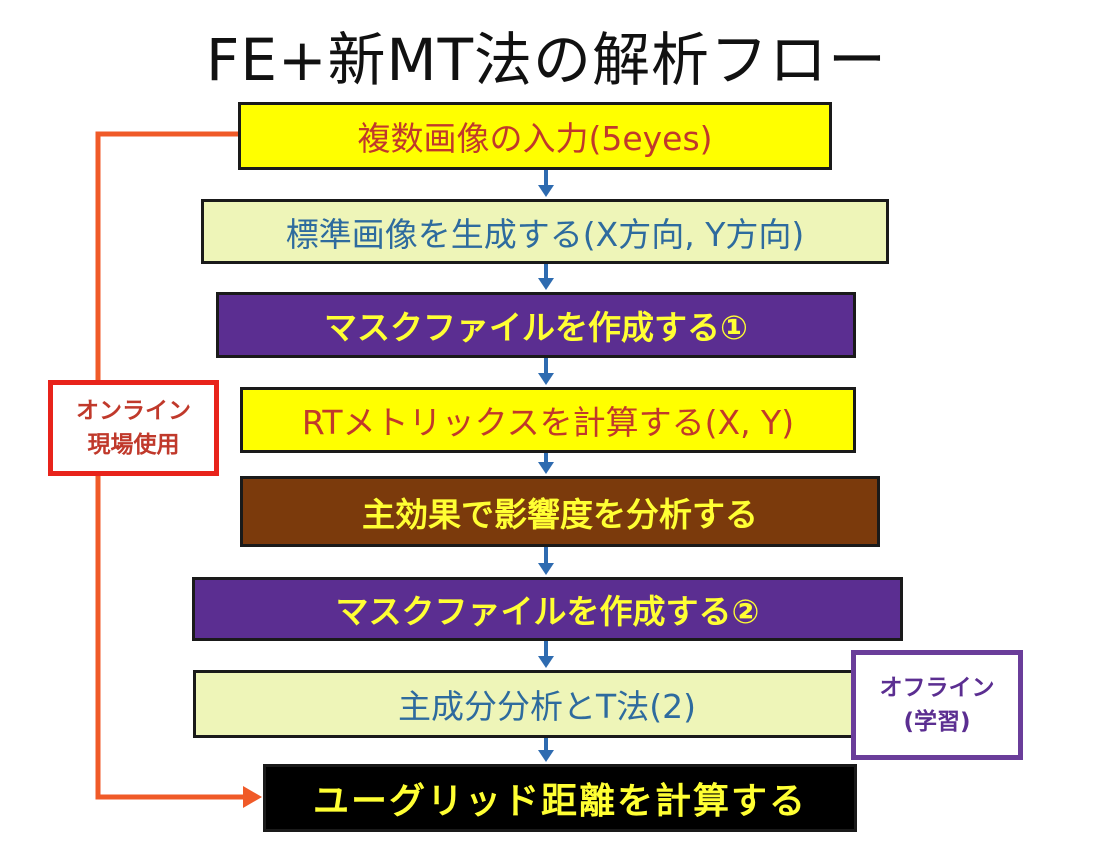 The width and height of the screenshot is (1093, 861). I want to click on offline-label-line1: オフライン, so click(937, 688).